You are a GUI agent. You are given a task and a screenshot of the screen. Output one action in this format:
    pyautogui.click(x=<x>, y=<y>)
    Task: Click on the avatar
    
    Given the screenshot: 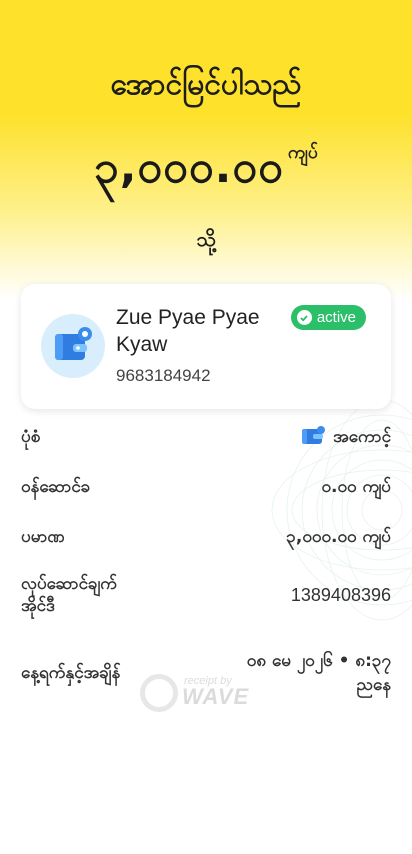 What is the action you would take?
    pyautogui.click(x=73, y=346)
    